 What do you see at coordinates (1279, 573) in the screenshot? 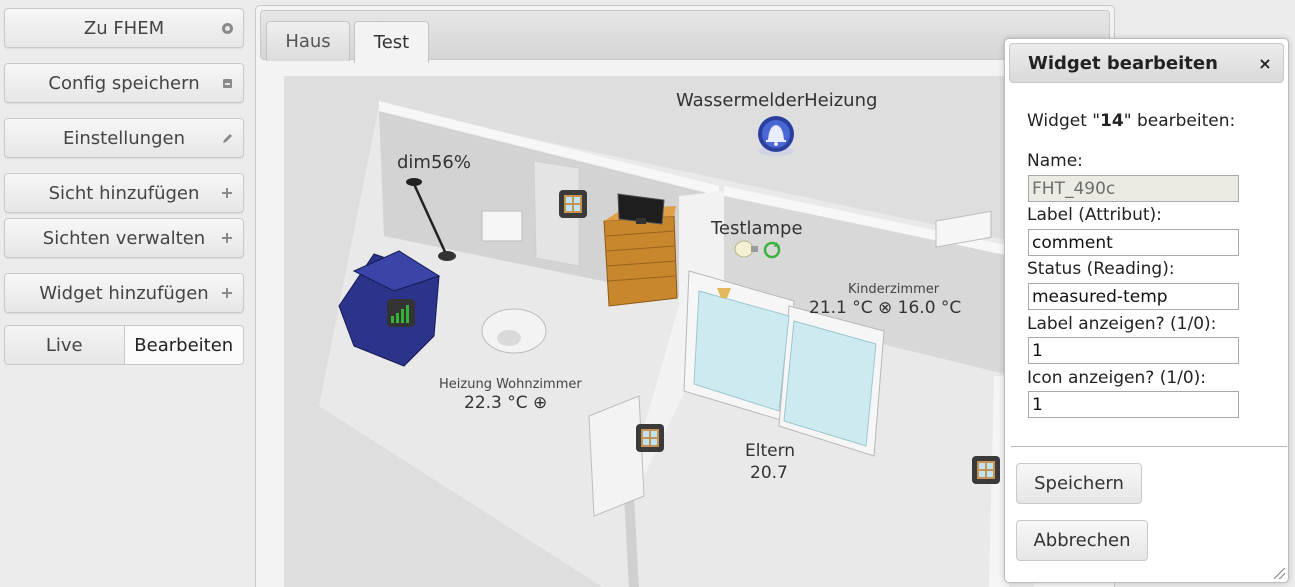
I see `resize-handle` at bounding box center [1279, 573].